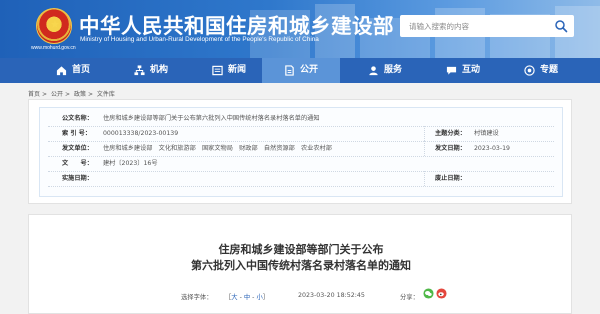  What do you see at coordinates (441, 293) in the screenshot?
I see `weibo-share-icon` at bounding box center [441, 293].